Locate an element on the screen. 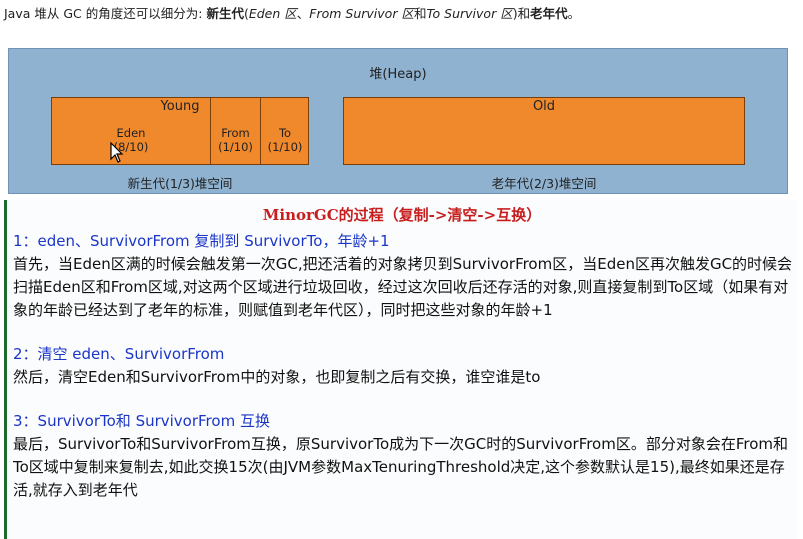 The image size is (803, 539). intro-to-area: To Survivor 区 is located at coordinates (469, 13).